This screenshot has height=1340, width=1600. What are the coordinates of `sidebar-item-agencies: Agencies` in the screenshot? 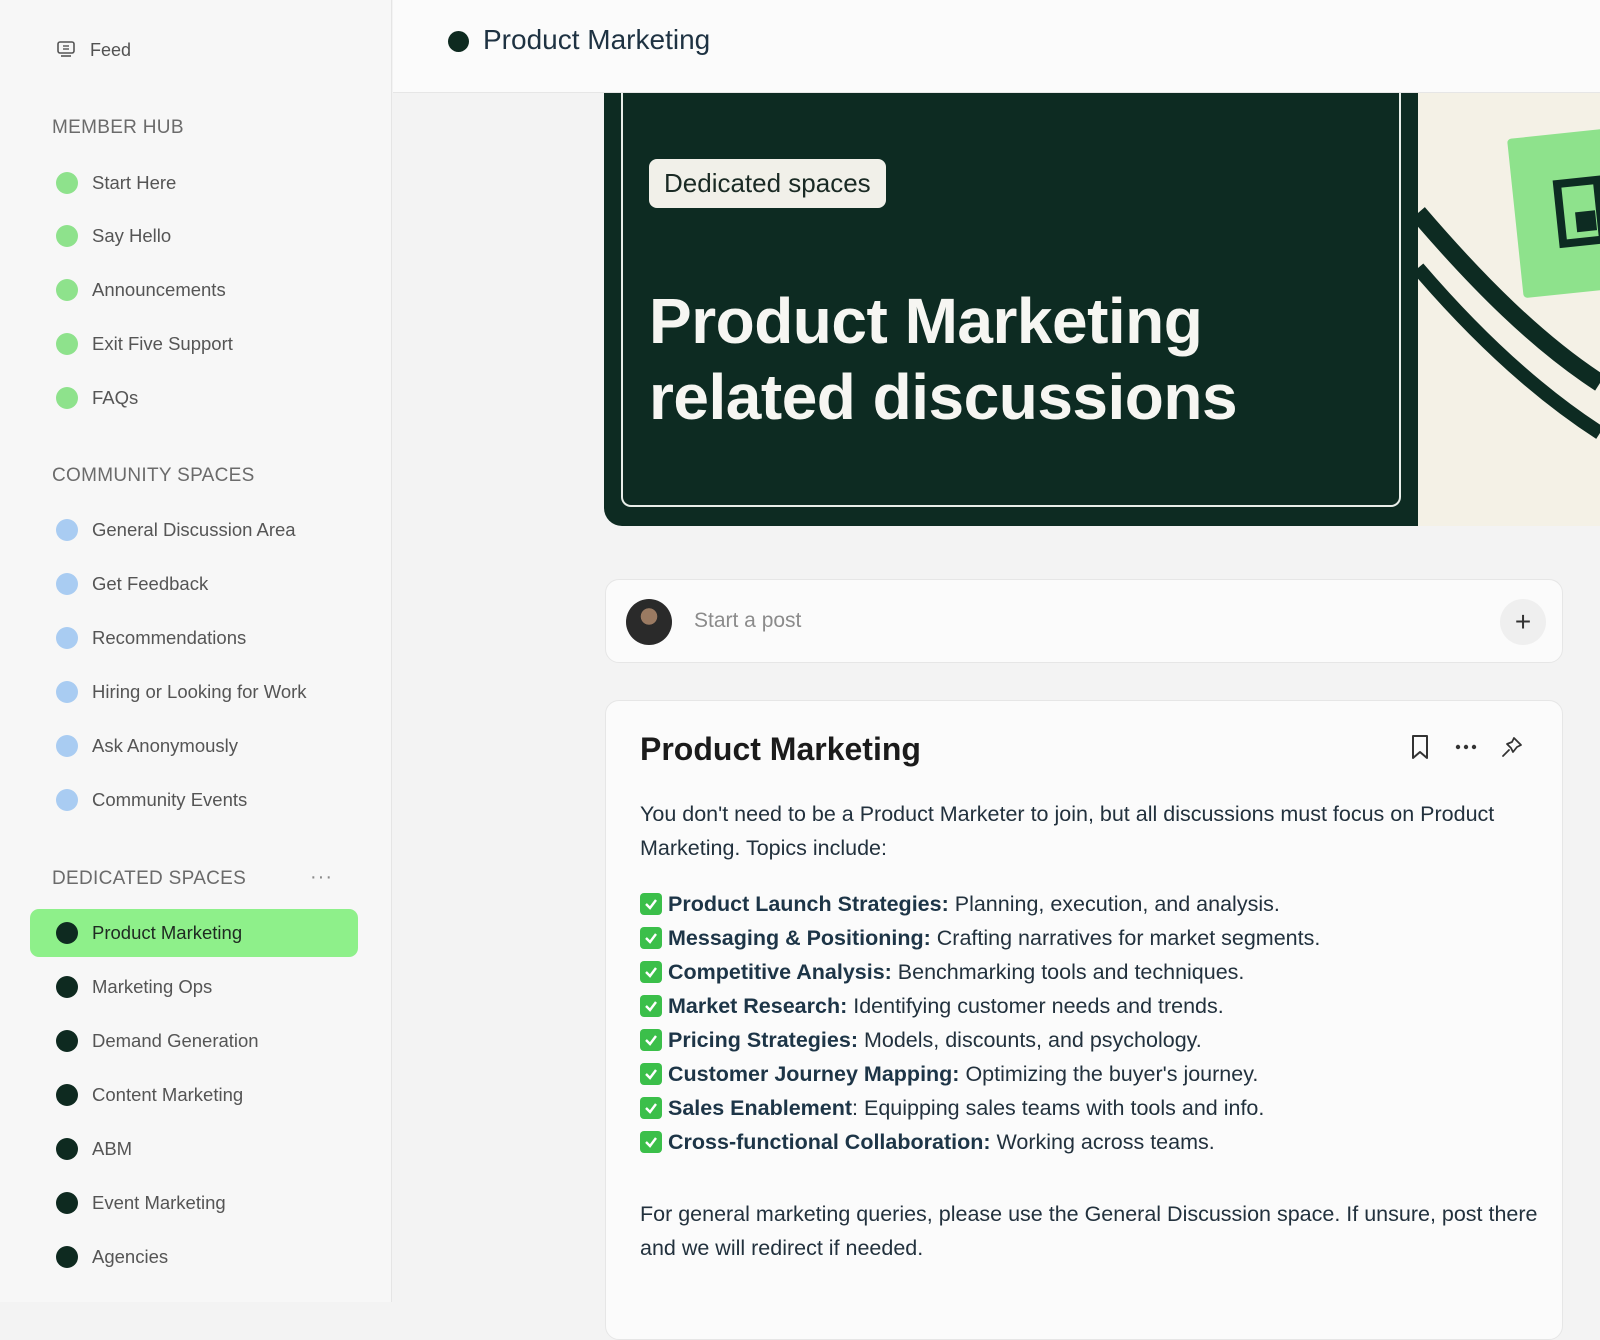 It's located at (194, 1257).